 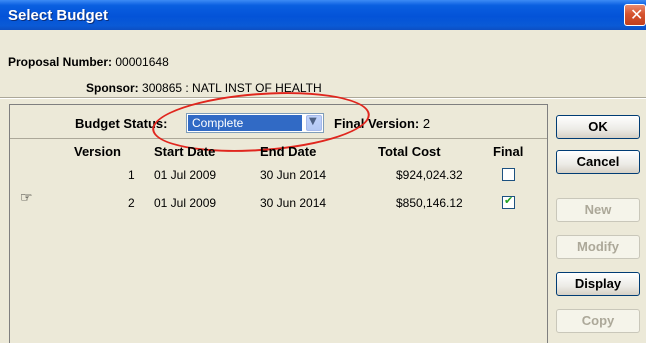 I want to click on checkmark-icon: ✔, so click(x=509, y=200).